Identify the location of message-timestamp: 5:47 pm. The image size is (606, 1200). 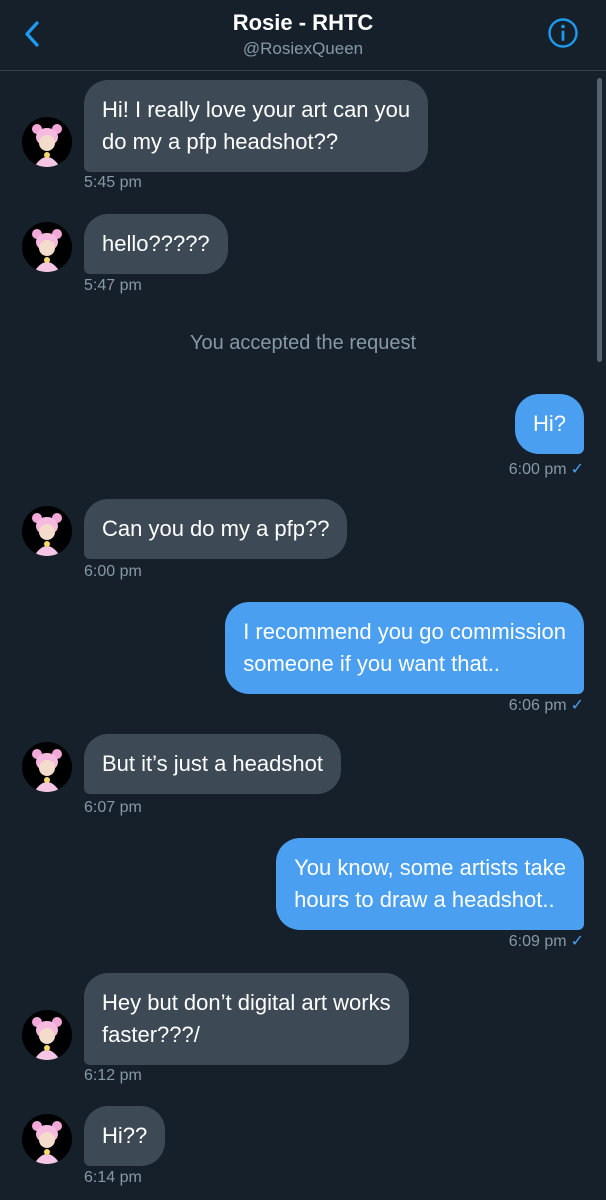
(113, 285).